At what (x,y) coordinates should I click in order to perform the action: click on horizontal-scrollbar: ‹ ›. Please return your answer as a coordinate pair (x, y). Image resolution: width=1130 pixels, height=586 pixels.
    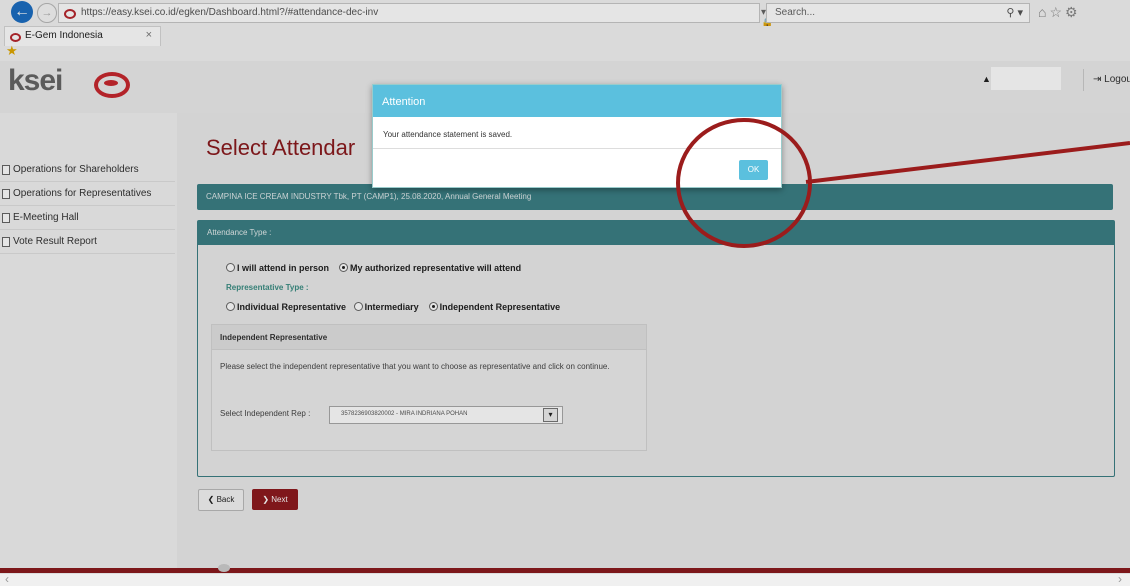
    Looking at the image, I should click on (565, 579).